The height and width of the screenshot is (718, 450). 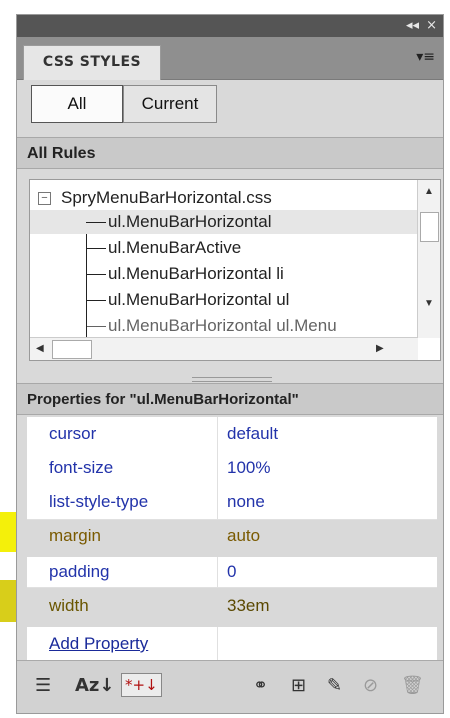 What do you see at coordinates (98, 644) in the screenshot?
I see `add-property-link: Add Property` at bounding box center [98, 644].